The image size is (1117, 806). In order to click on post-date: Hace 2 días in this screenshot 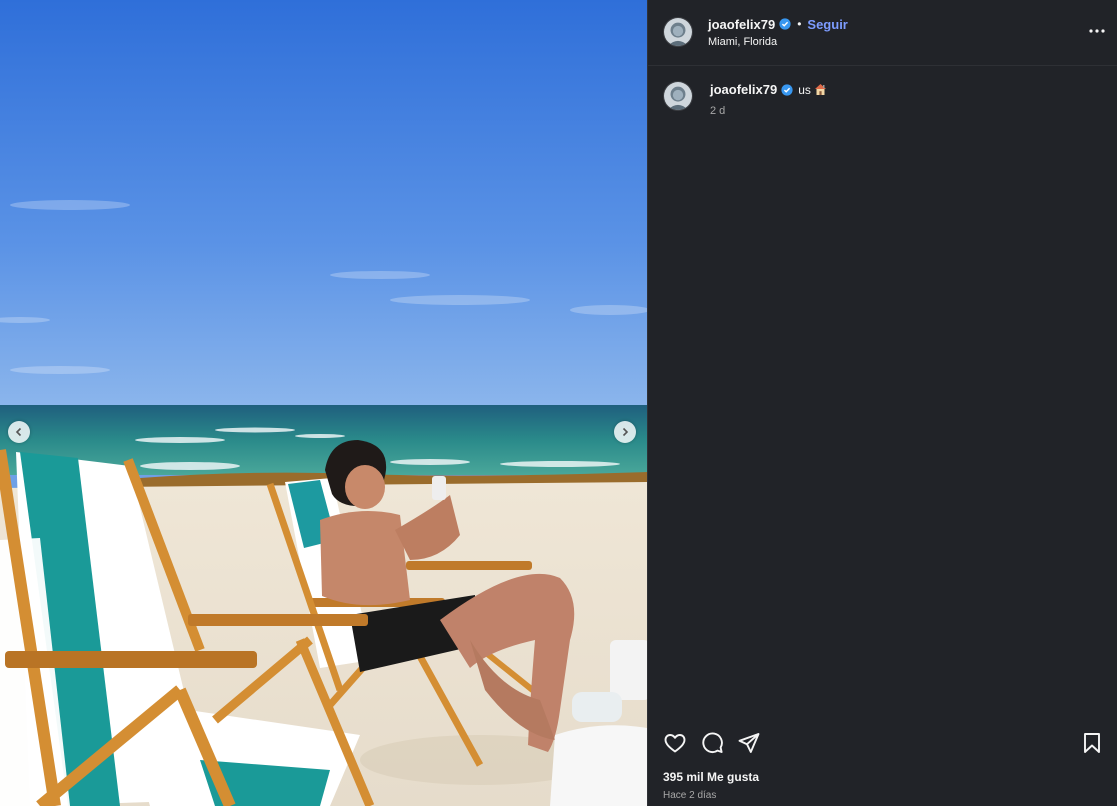, I will do `click(689, 795)`.